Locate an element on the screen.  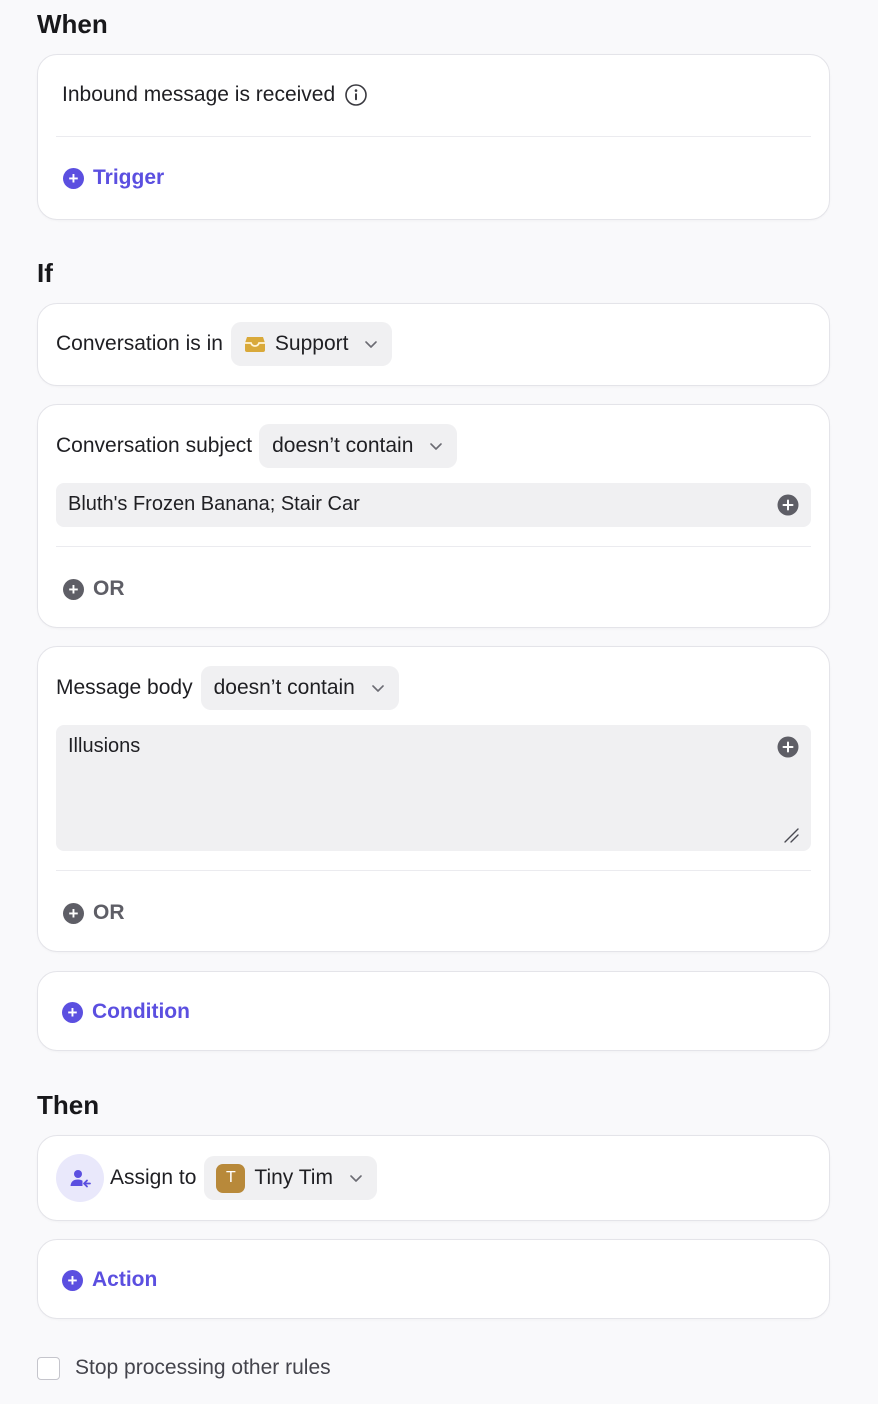
stop-processing-option: Stop processing other rules is located at coordinates (184, 1368).